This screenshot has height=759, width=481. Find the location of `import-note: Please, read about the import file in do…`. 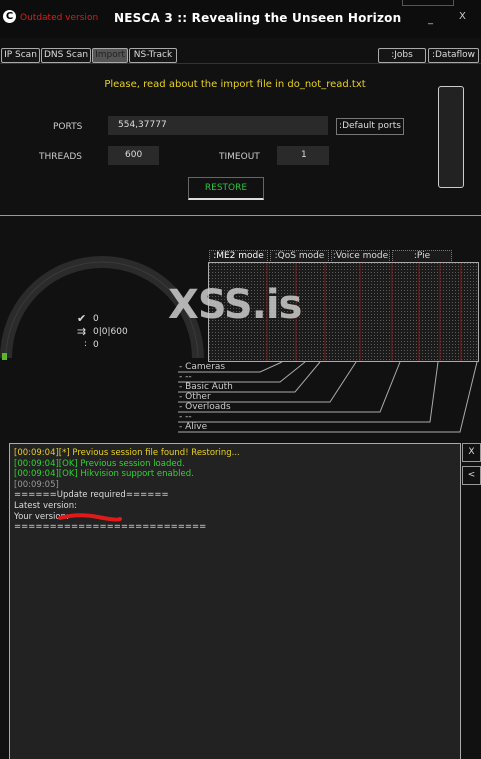

import-note: Please, read about the import file in do… is located at coordinates (235, 84).